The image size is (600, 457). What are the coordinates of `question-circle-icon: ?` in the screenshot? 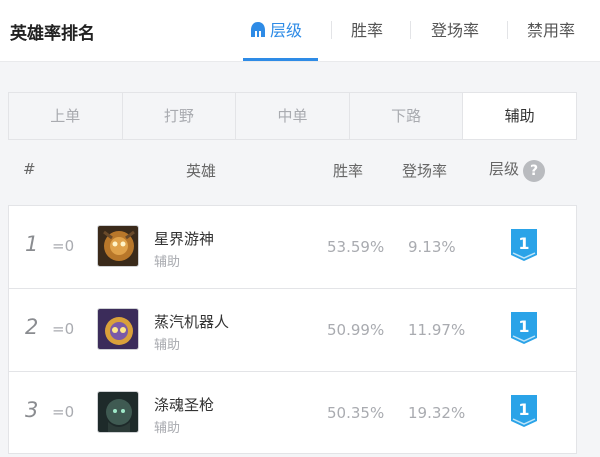 It's located at (534, 171).